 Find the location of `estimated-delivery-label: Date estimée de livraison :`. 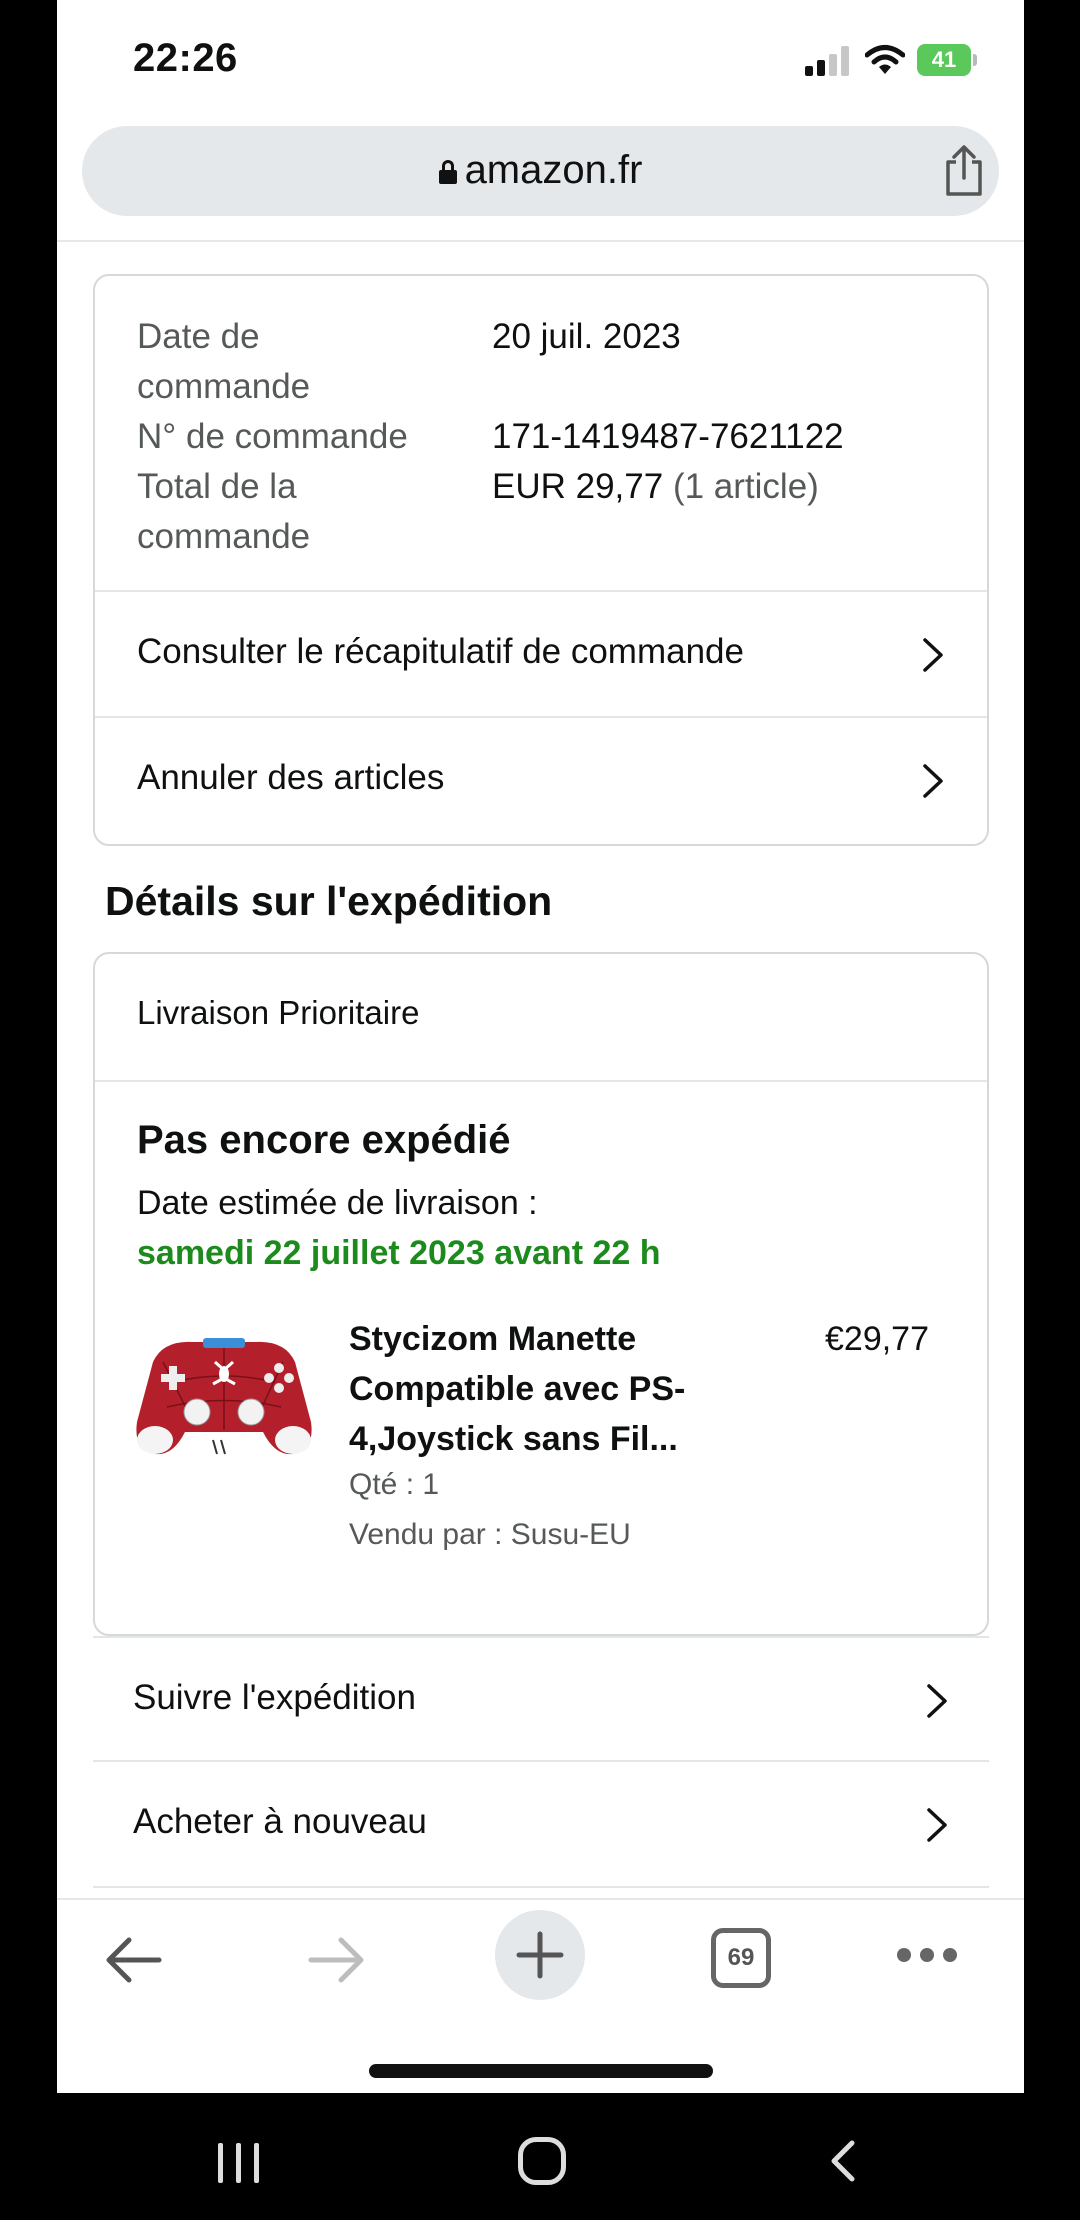

estimated-delivery-label: Date estimée de livraison : is located at coordinates (337, 1203).